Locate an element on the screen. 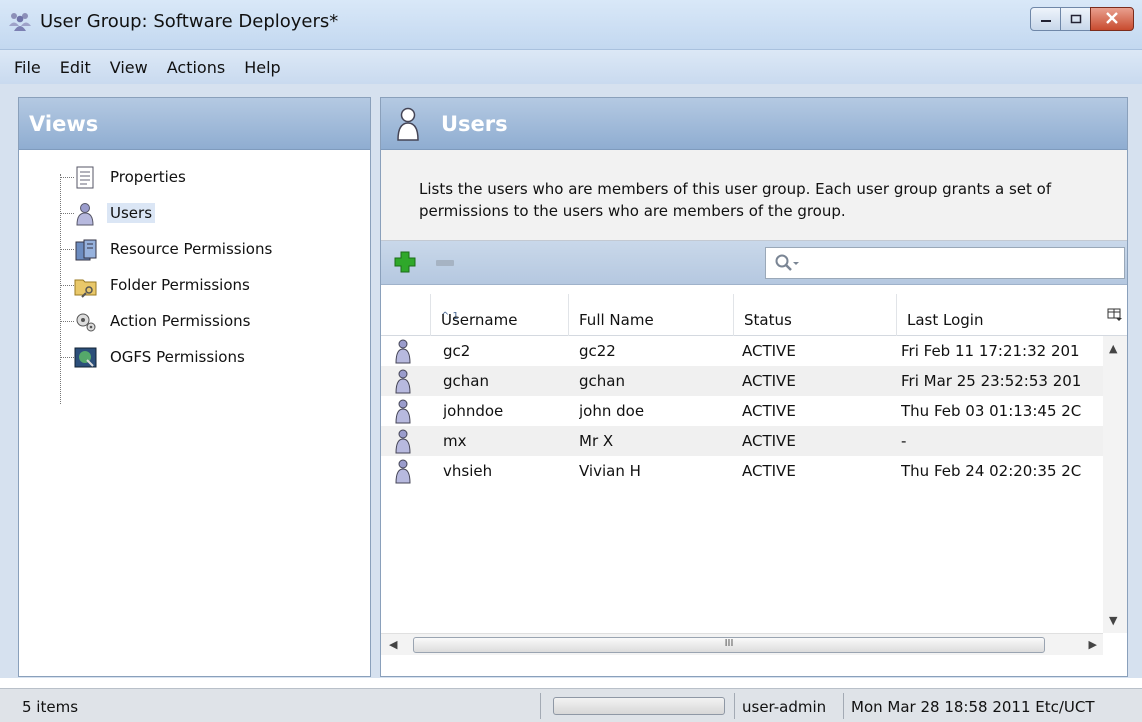 This screenshot has width=1142, height=722. table-header: ^ 1 Username Full Name Status Last Login is located at coordinates (754, 315).